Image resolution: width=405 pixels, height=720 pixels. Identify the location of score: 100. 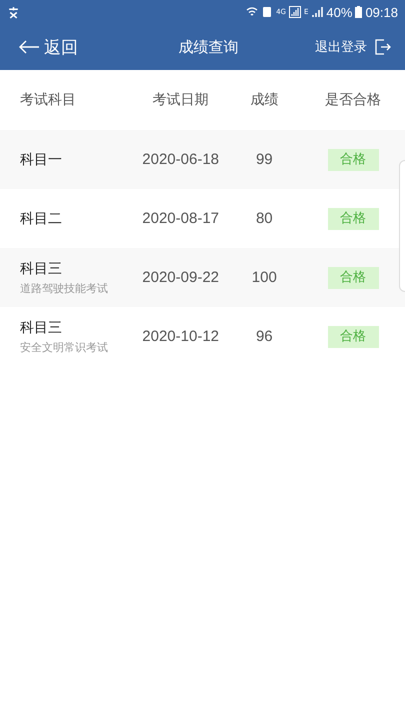
(264, 277).